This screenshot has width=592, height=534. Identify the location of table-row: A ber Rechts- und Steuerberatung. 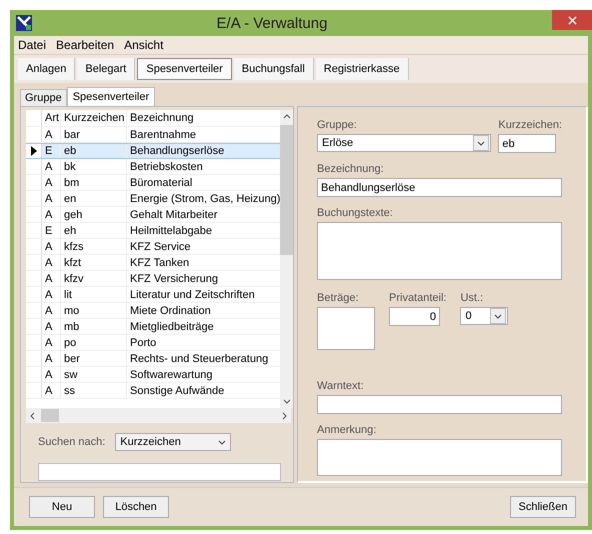
(153, 359).